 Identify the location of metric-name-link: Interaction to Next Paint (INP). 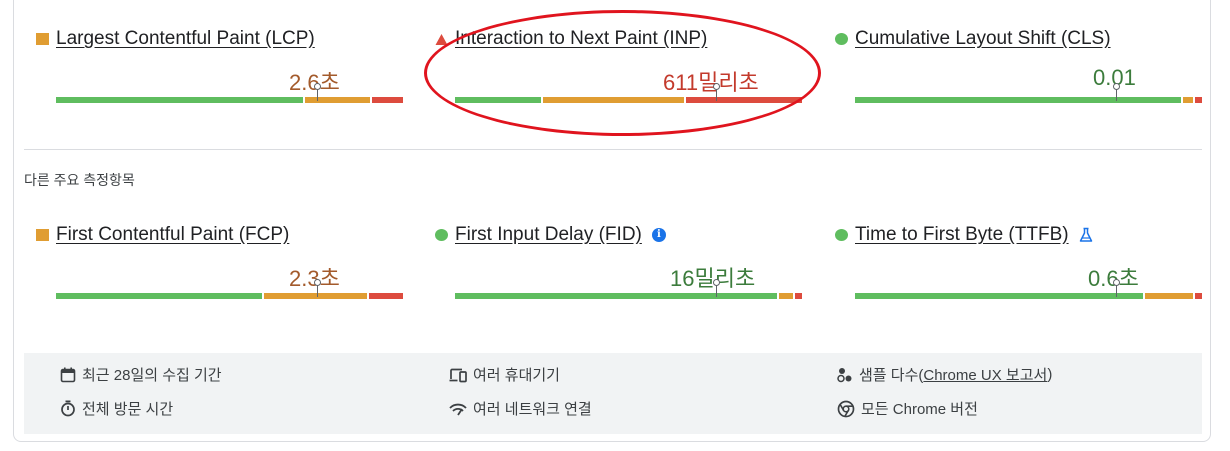
(581, 39).